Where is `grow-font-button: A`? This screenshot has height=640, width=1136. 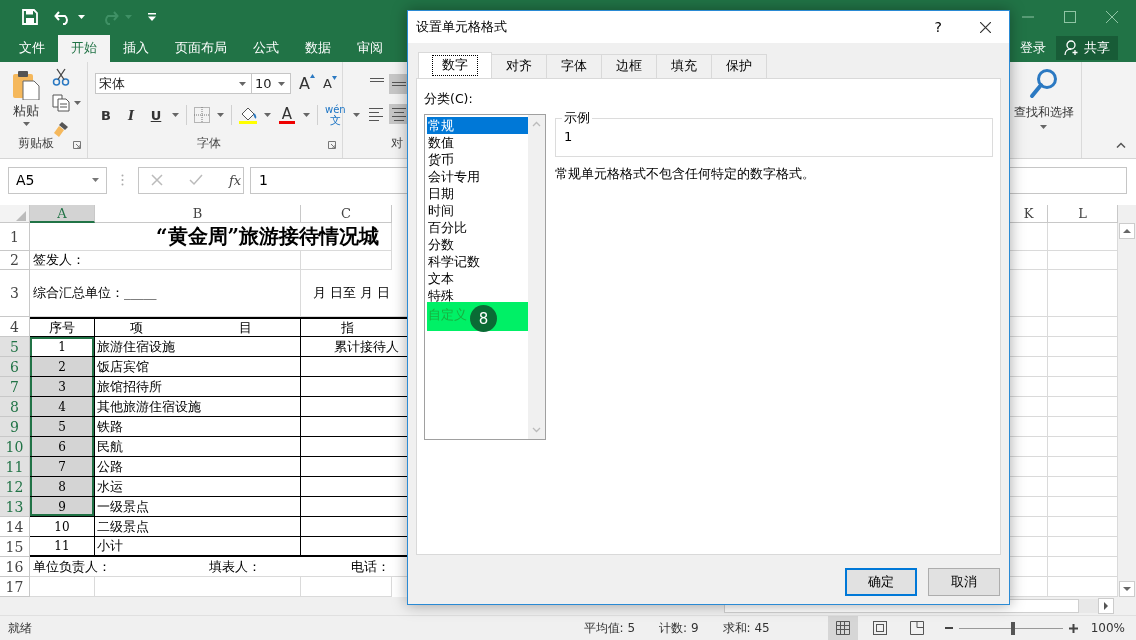 grow-font-button: A is located at coordinates (307, 83).